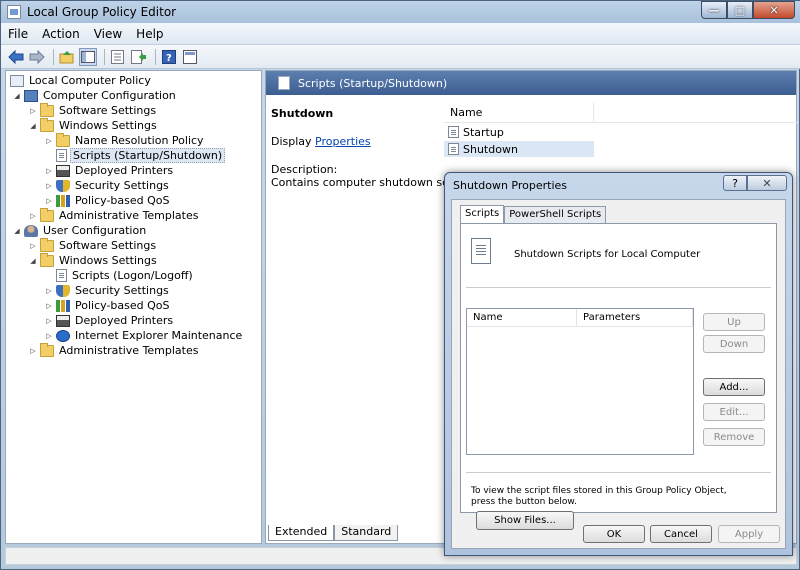 Image resolution: width=800 pixels, height=570 pixels. Describe the element at coordinates (108, 34) in the screenshot. I see `menu-view: View` at that location.